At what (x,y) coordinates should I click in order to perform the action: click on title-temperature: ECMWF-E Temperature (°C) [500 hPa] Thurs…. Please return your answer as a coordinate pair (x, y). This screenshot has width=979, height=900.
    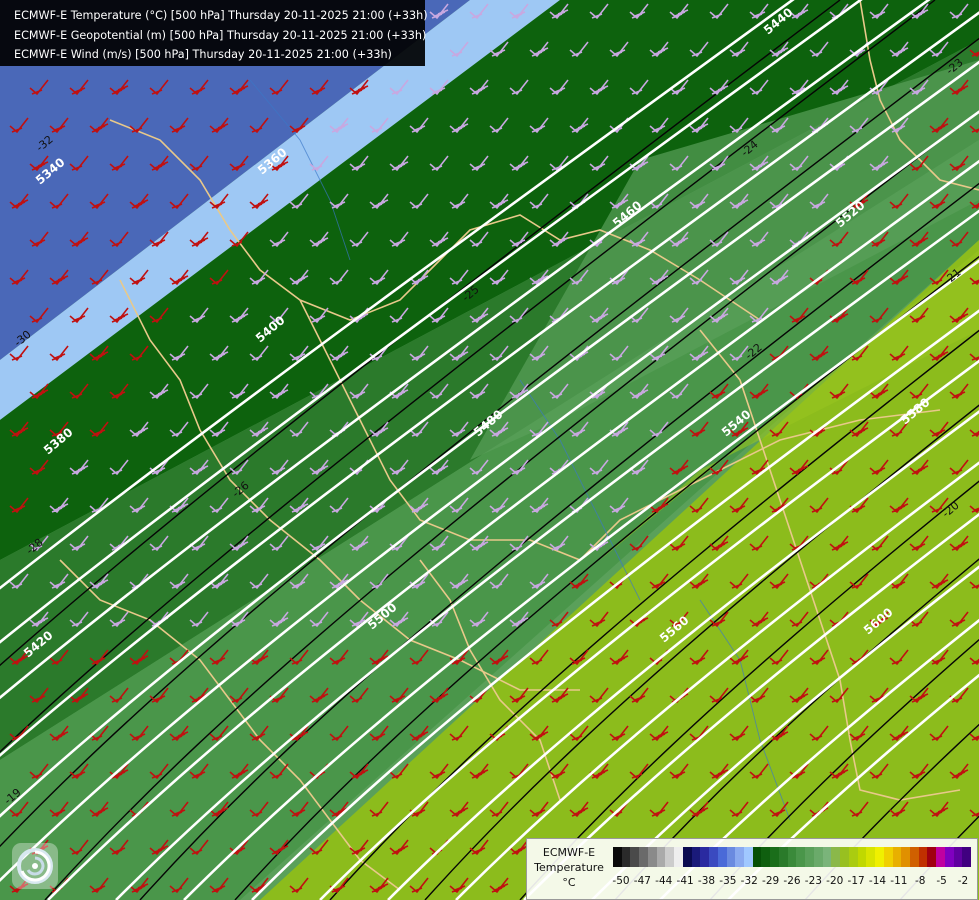
    Looking at the image, I should click on (221, 15).